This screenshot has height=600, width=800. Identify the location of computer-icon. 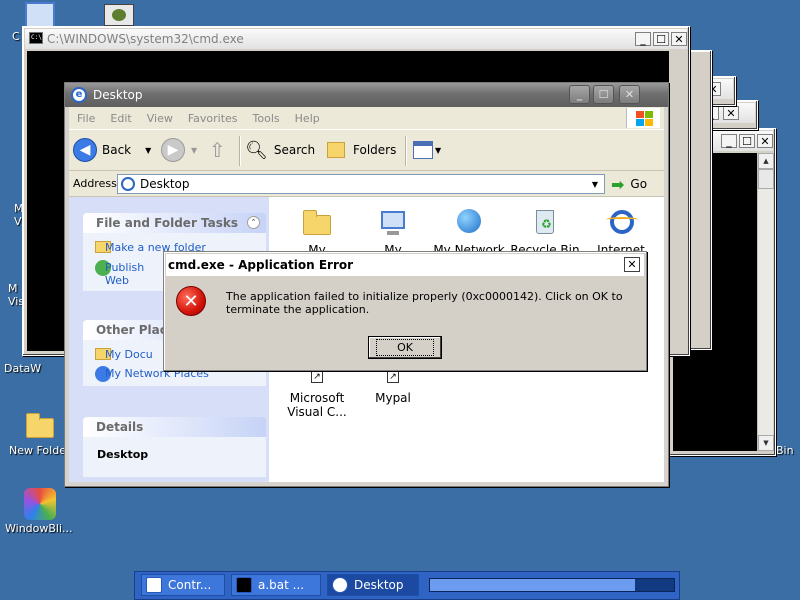
(40, 15).